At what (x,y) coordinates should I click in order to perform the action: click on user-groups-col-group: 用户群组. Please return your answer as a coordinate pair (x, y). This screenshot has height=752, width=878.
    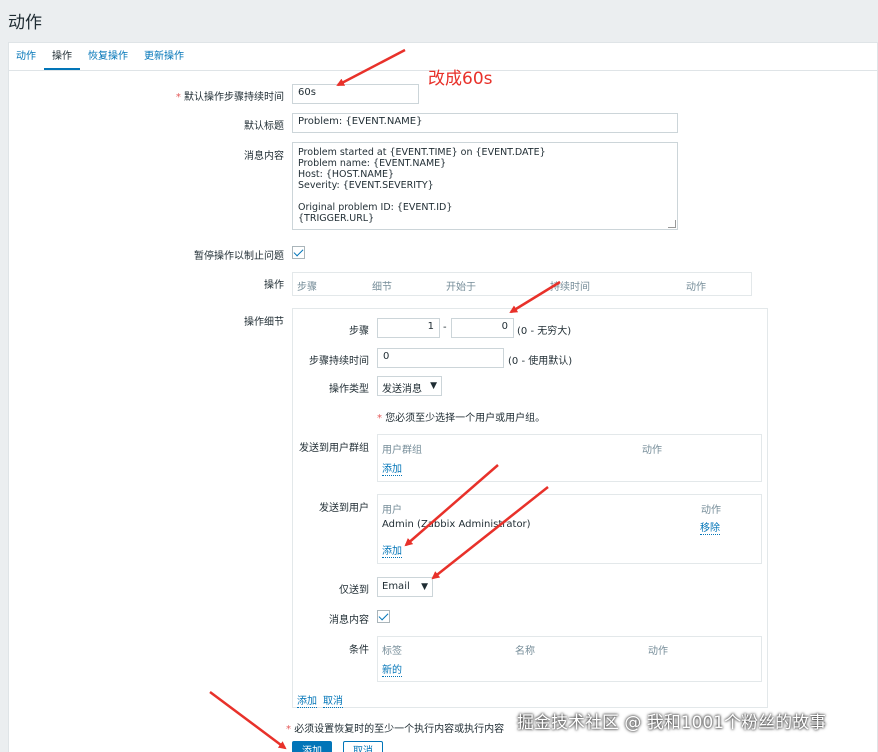
    Looking at the image, I should click on (402, 450).